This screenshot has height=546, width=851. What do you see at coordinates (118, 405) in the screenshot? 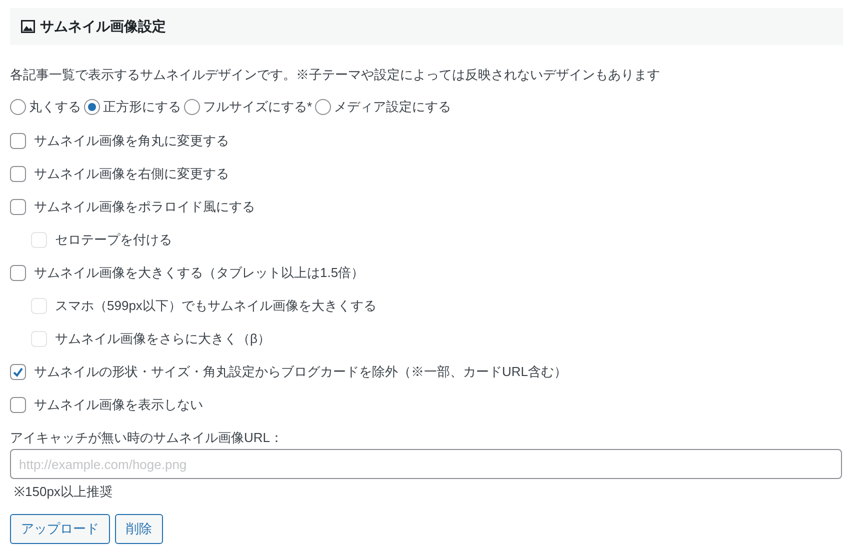
I see `checkbox-label: サムネイル画像を表示しない` at bounding box center [118, 405].